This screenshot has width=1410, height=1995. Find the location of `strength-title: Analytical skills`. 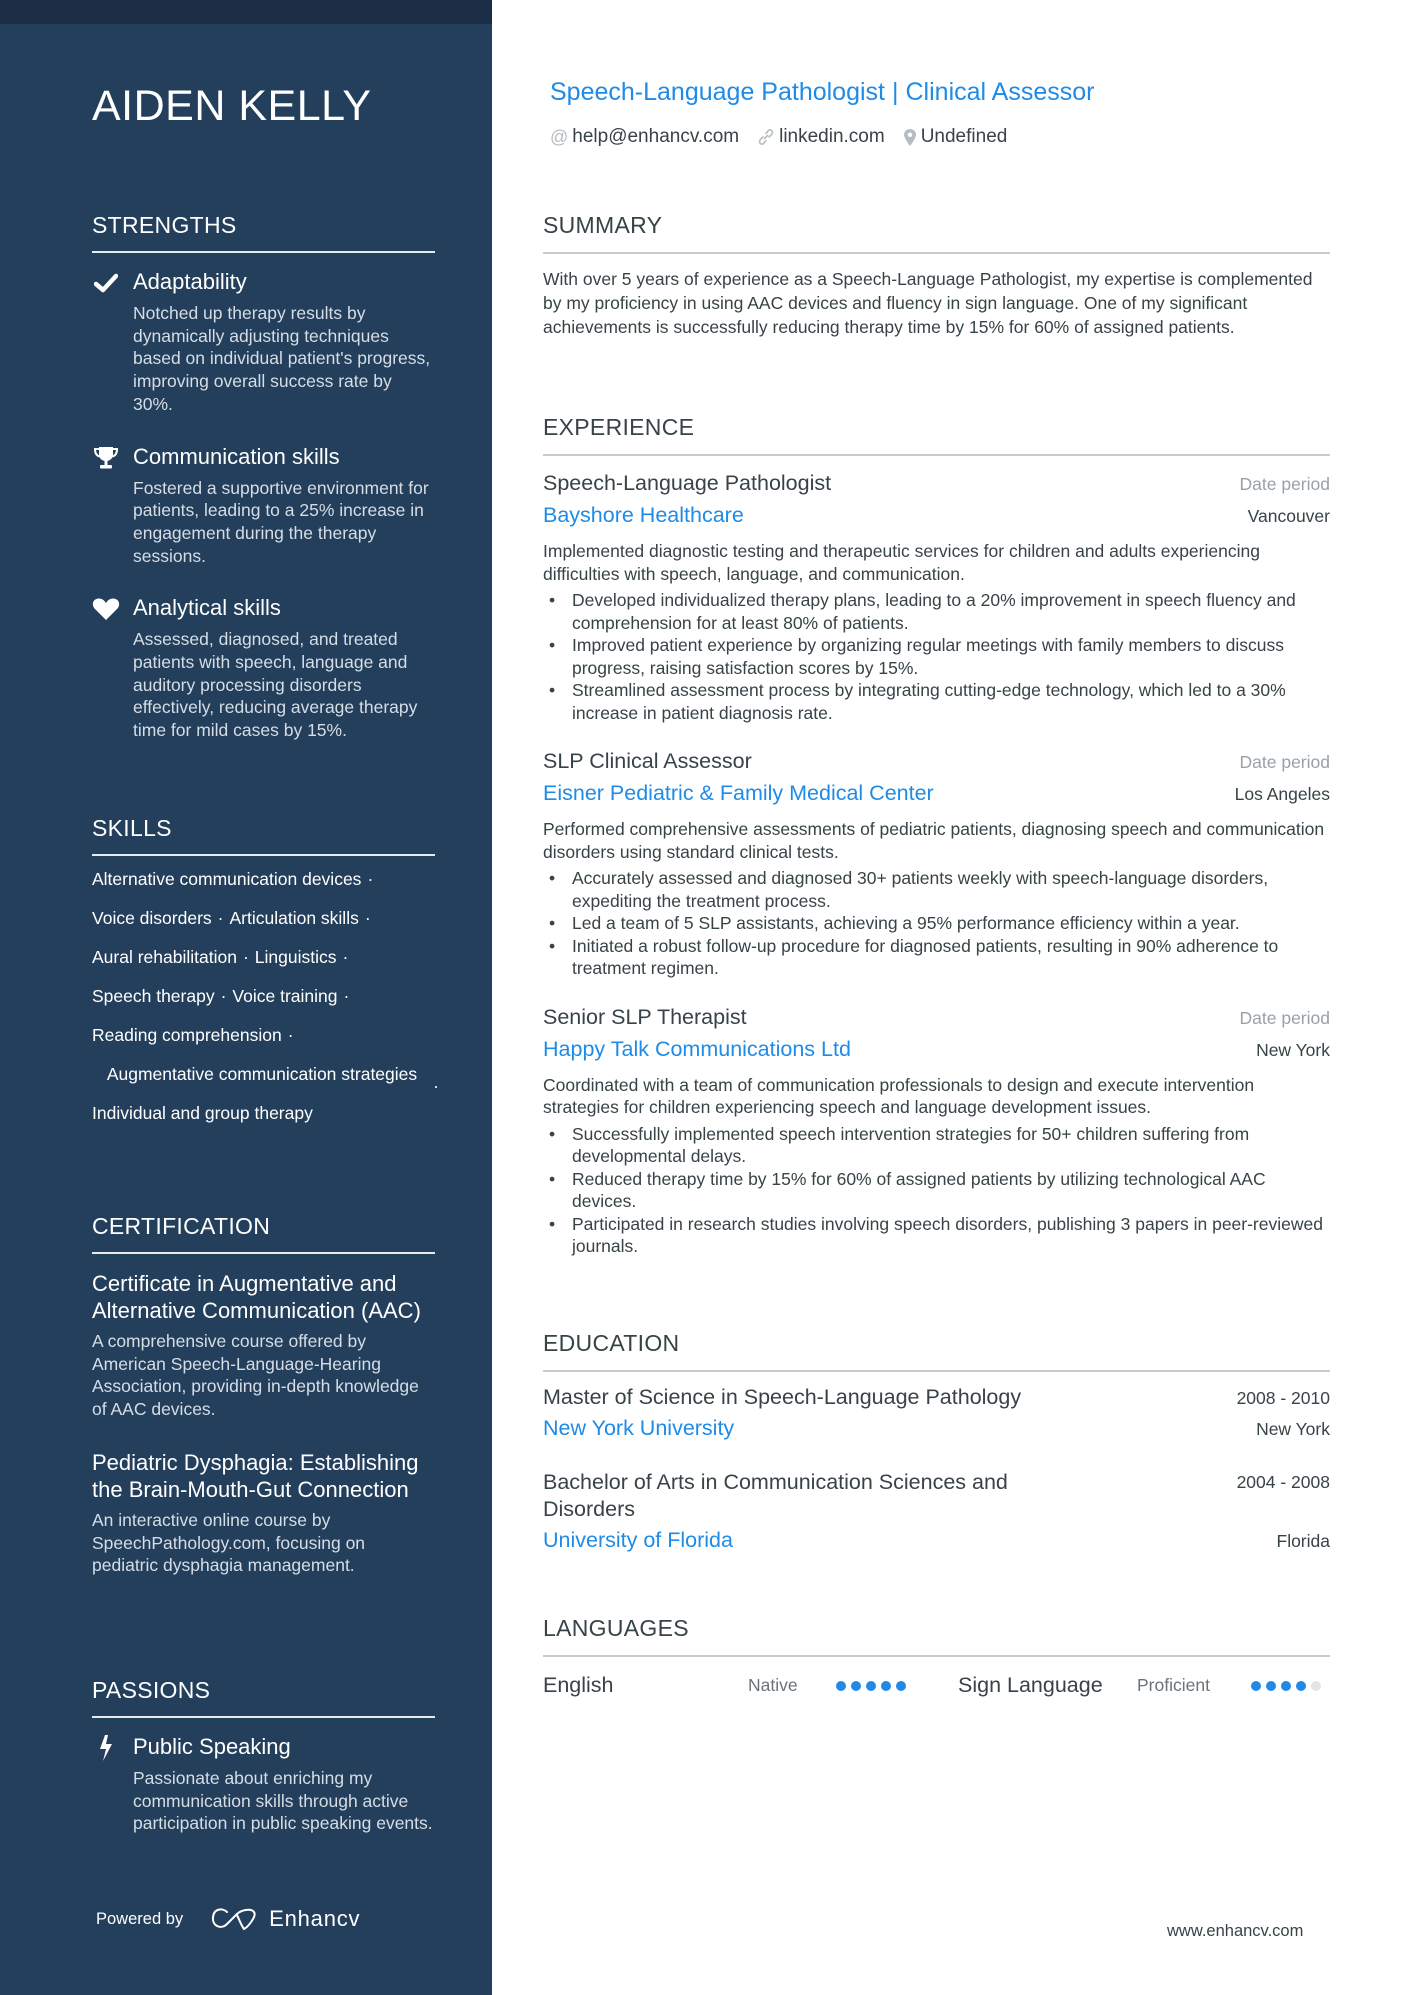

strength-title: Analytical skills is located at coordinates (207, 608).